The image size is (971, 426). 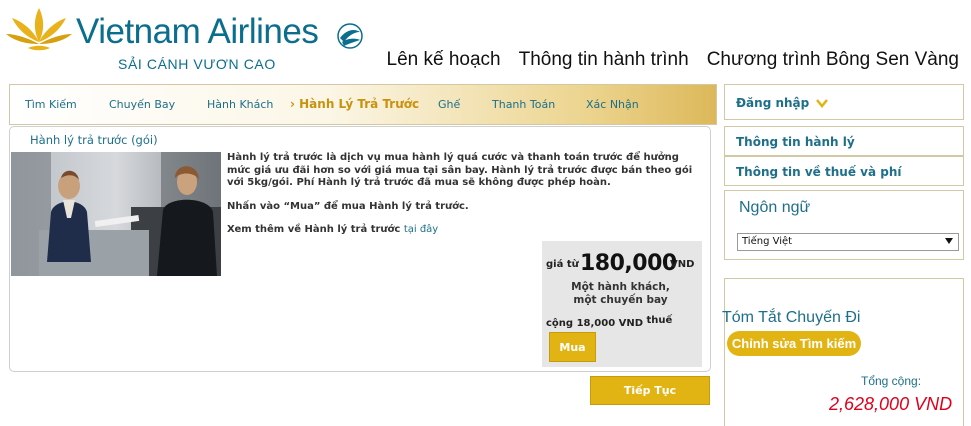 What do you see at coordinates (682, 264) in the screenshot?
I see `price-currency: VND` at bounding box center [682, 264].